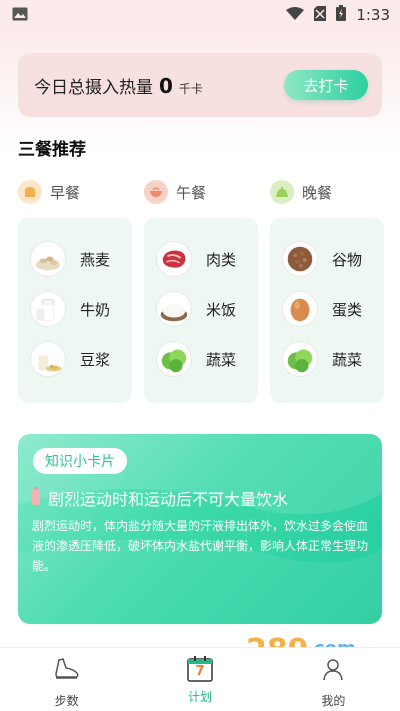 Image resolution: width=400 pixels, height=711 pixels. I want to click on milk-icon, so click(48, 309).